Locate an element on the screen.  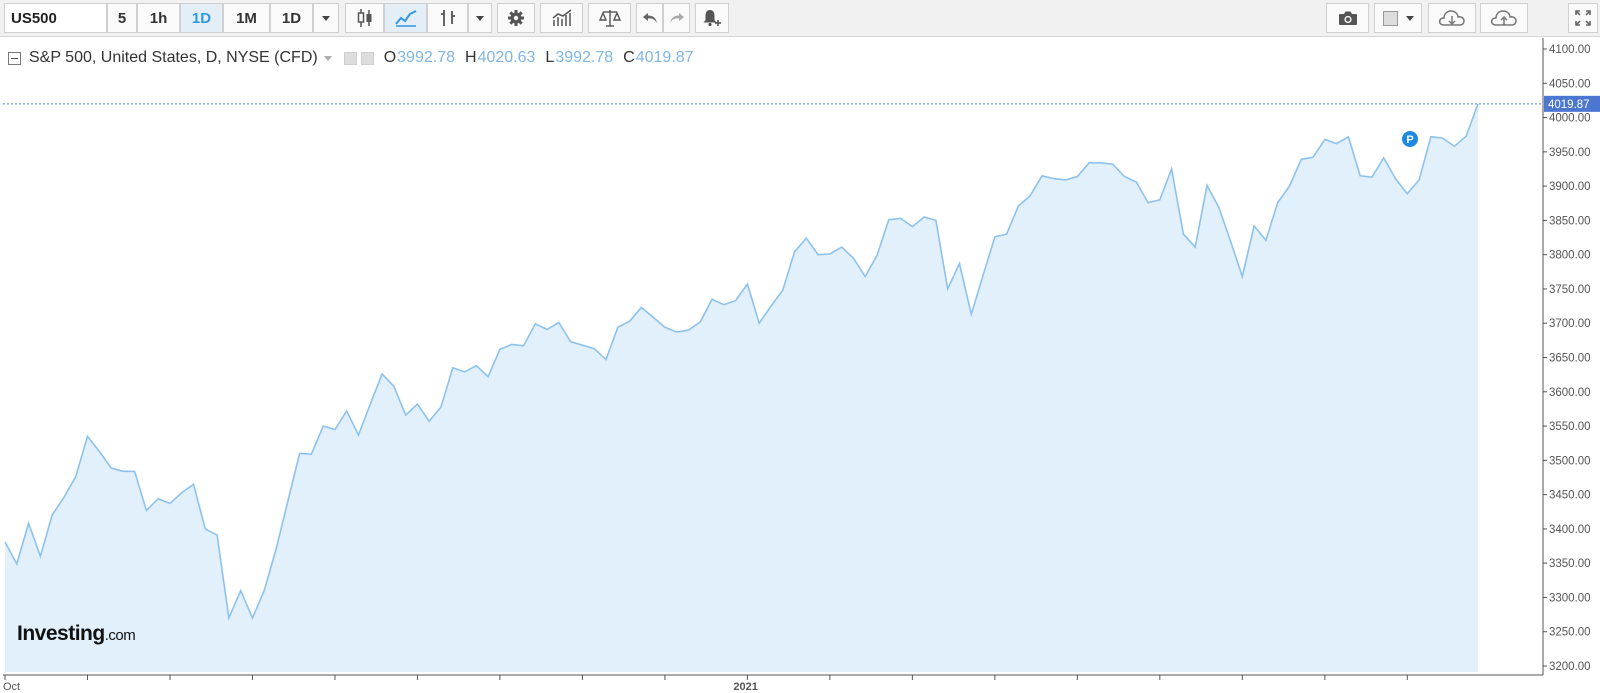
y-tick-label: 3900.00 is located at coordinates (1570, 187).